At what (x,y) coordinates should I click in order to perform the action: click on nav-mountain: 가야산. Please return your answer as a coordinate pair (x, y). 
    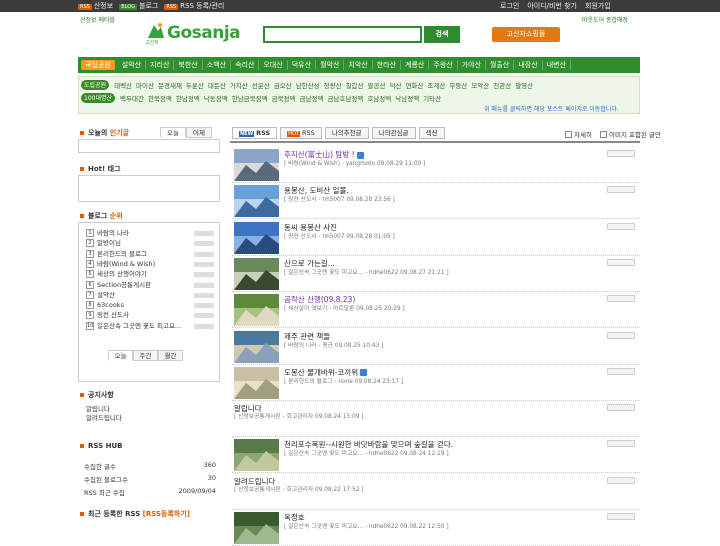
    Looking at the image, I should click on (472, 65).